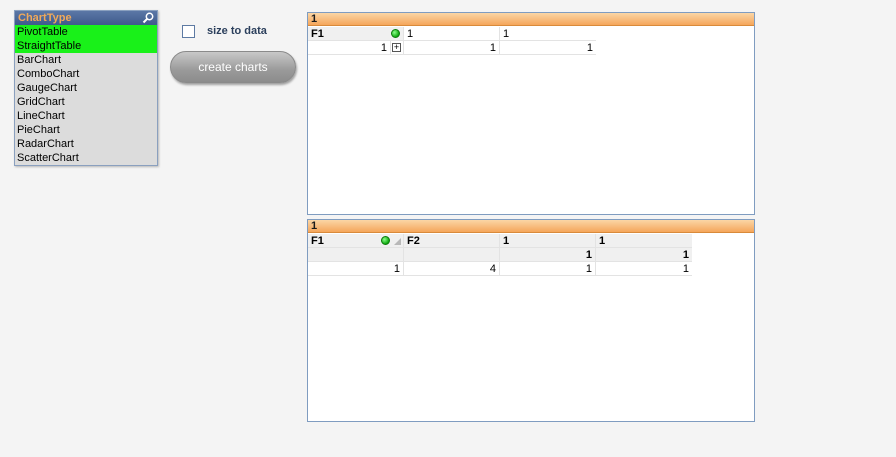 The height and width of the screenshot is (457, 896). Describe the element at coordinates (86, 74) in the screenshot. I see `listbox-item: ComboChart` at that location.